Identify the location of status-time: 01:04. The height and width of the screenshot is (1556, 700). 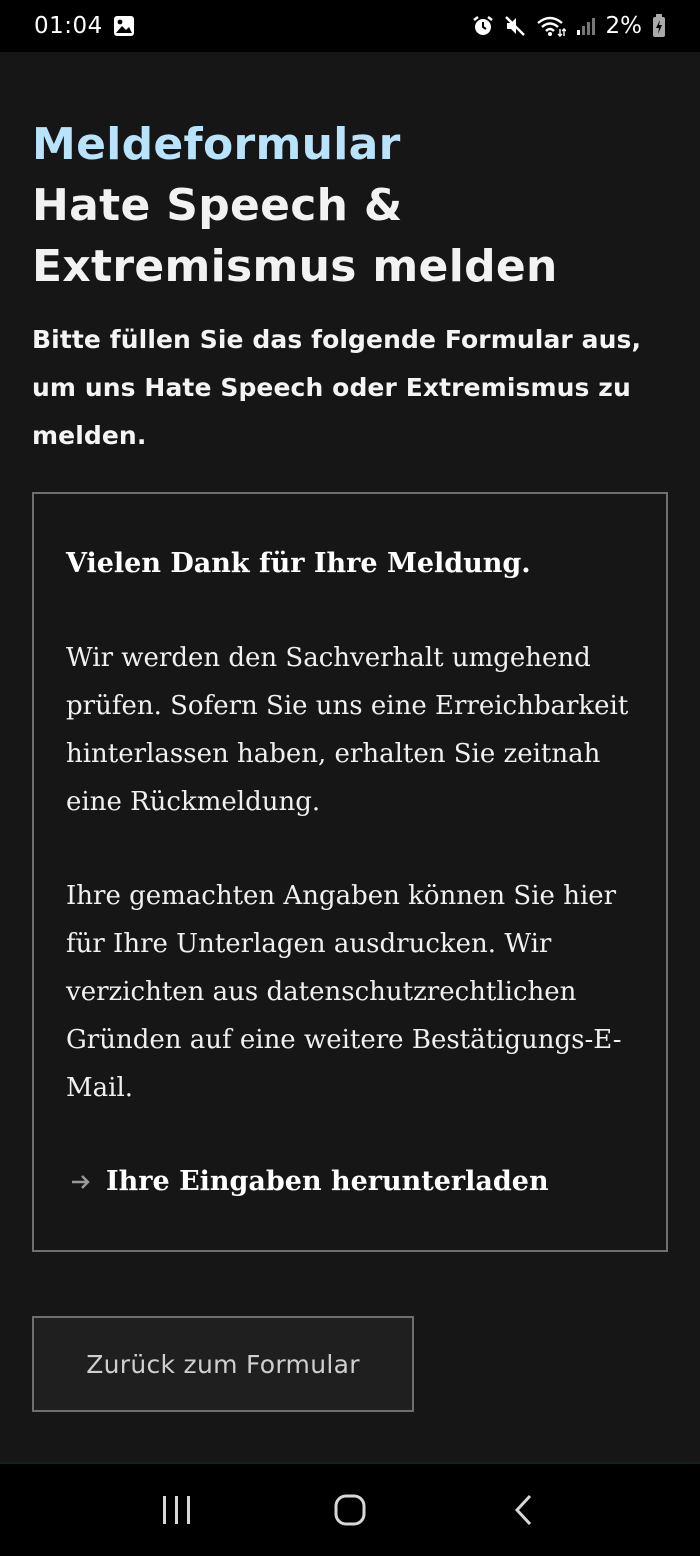
(68, 26).